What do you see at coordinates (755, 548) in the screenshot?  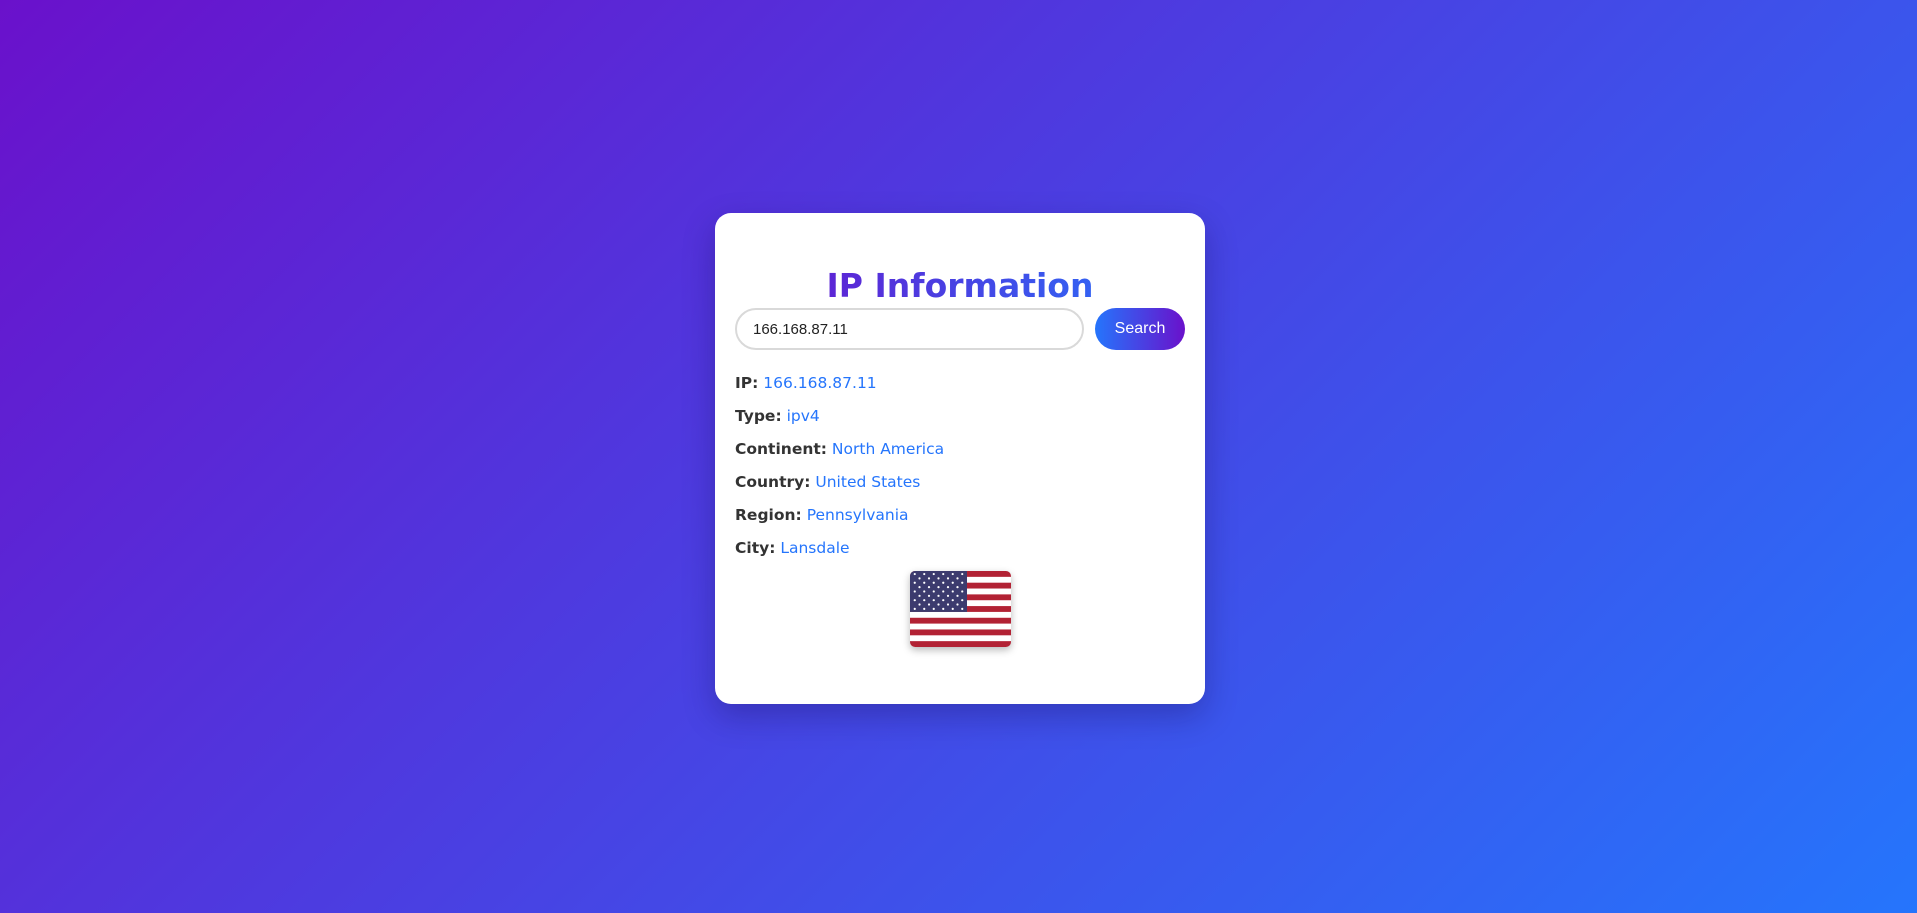 I see `city-label: City:` at bounding box center [755, 548].